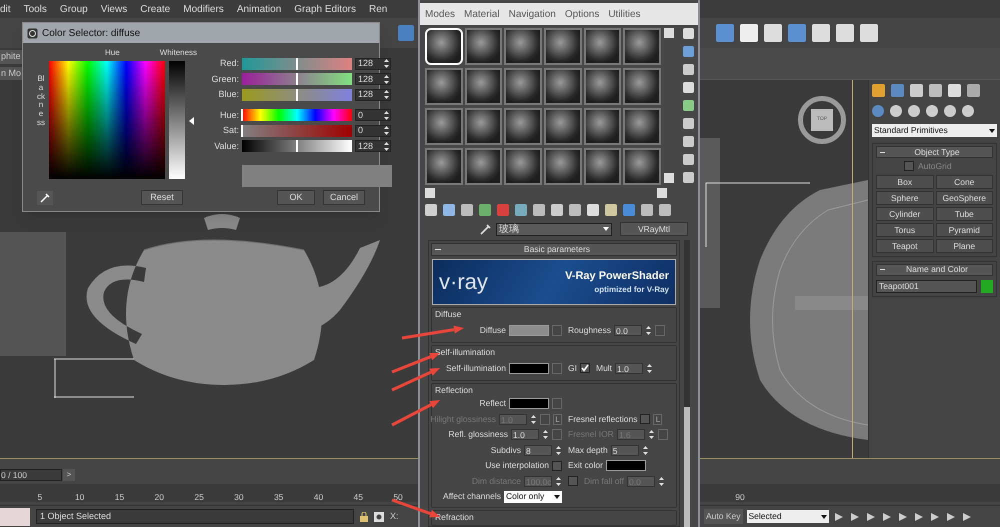  What do you see at coordinates (554, 229) in the screenshot?
I see `material-name-field: 玻璃` at bounding box center [554, 229].